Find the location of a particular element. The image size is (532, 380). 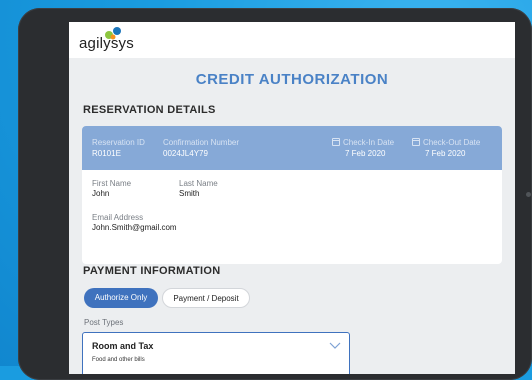

authorize-only-button: Authorize Only is located at coordinates (121, 298).